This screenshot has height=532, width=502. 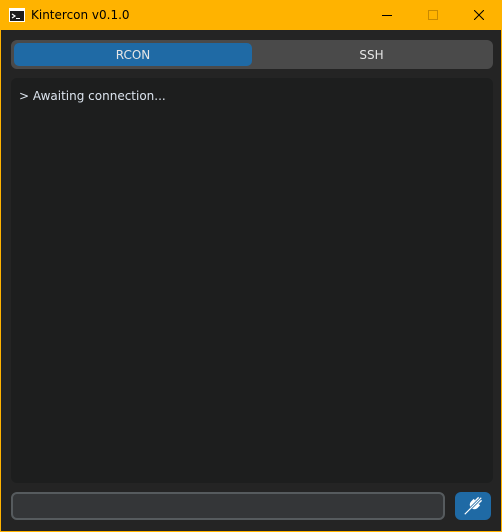 I want to click on close-icon, so click(x=479, y=15).